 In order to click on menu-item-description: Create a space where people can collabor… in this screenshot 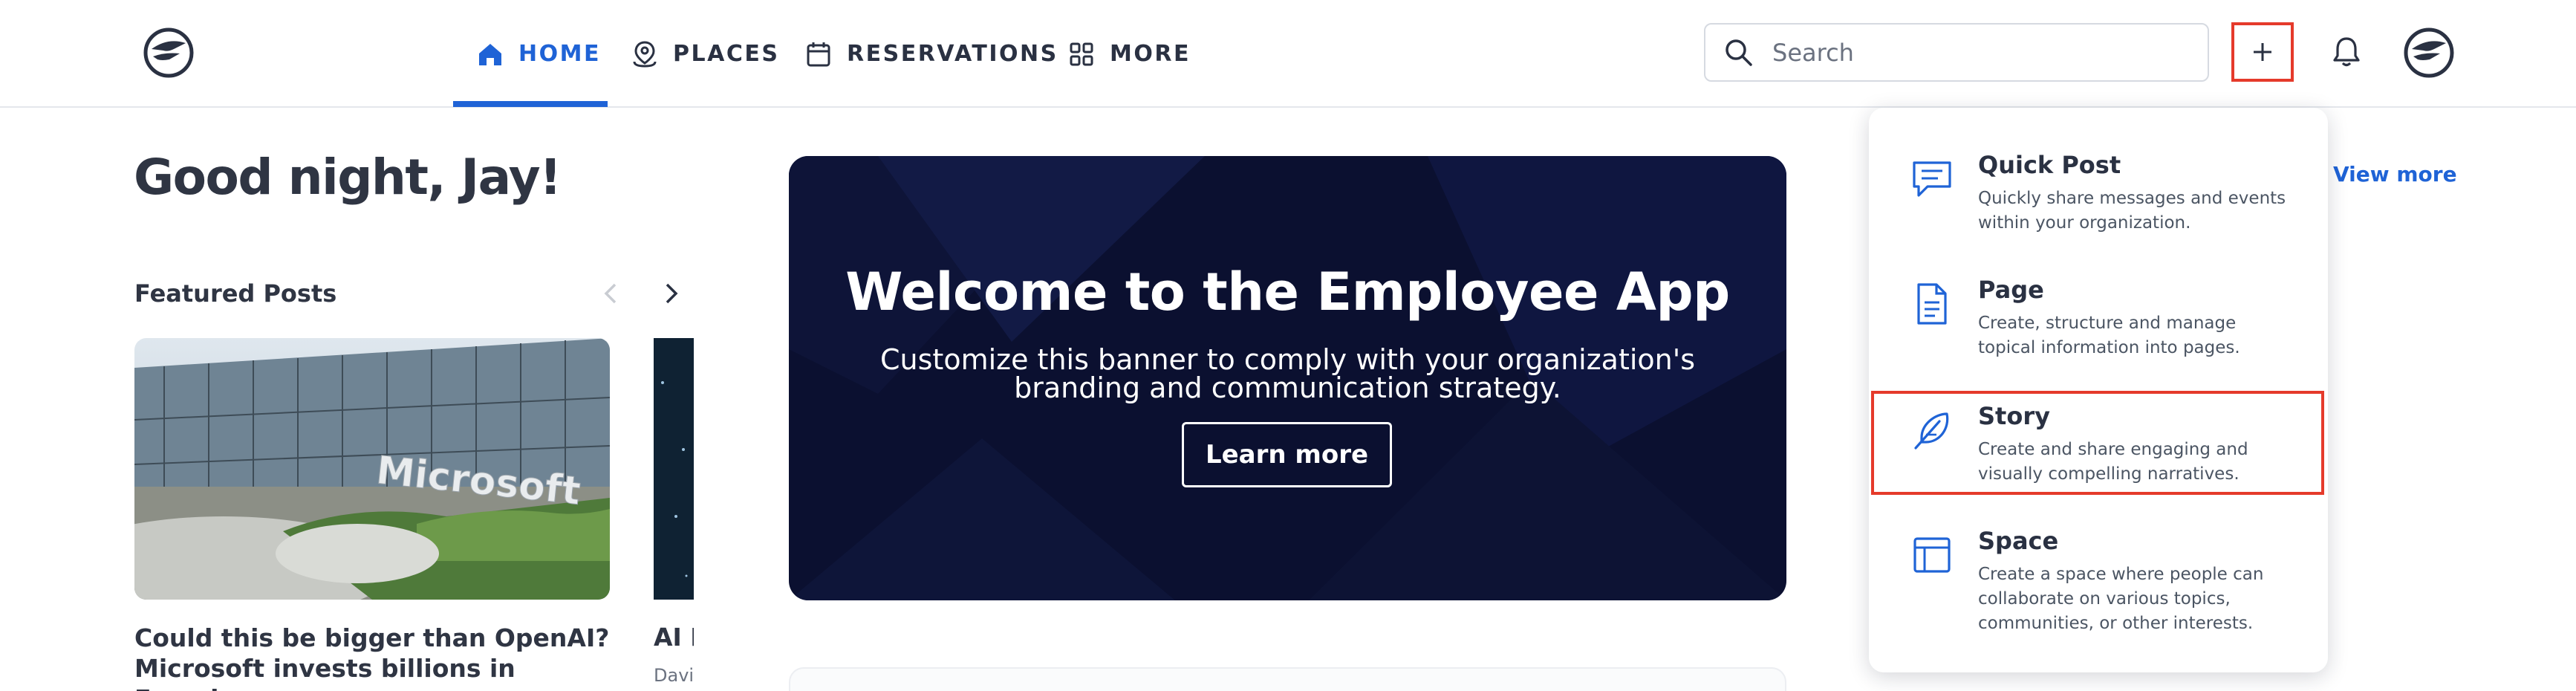, I will do `click(2121, 599)`.